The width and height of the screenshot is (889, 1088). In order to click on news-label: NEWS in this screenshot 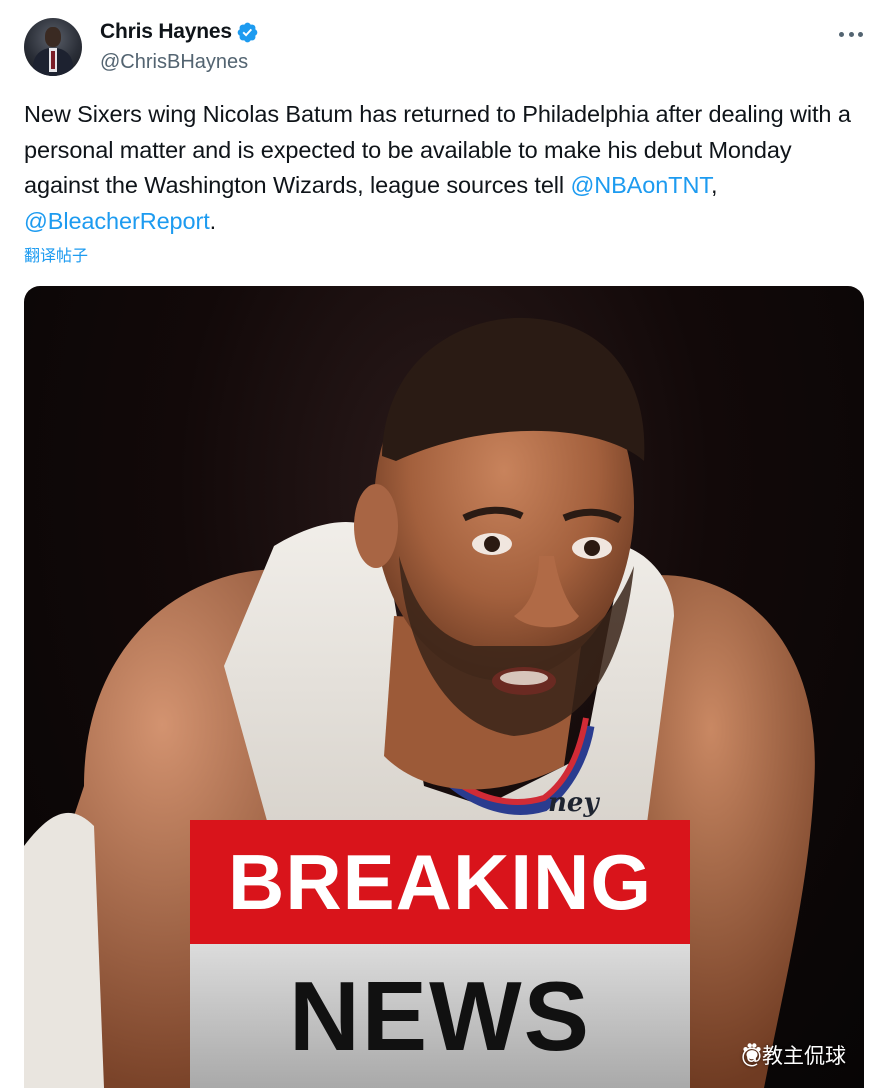, I will do `click(440, 1015)`.